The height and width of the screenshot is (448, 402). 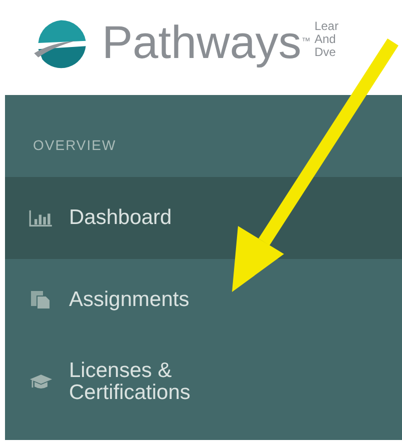 I want to click on trademark: ™, so click(x=305, y=41).